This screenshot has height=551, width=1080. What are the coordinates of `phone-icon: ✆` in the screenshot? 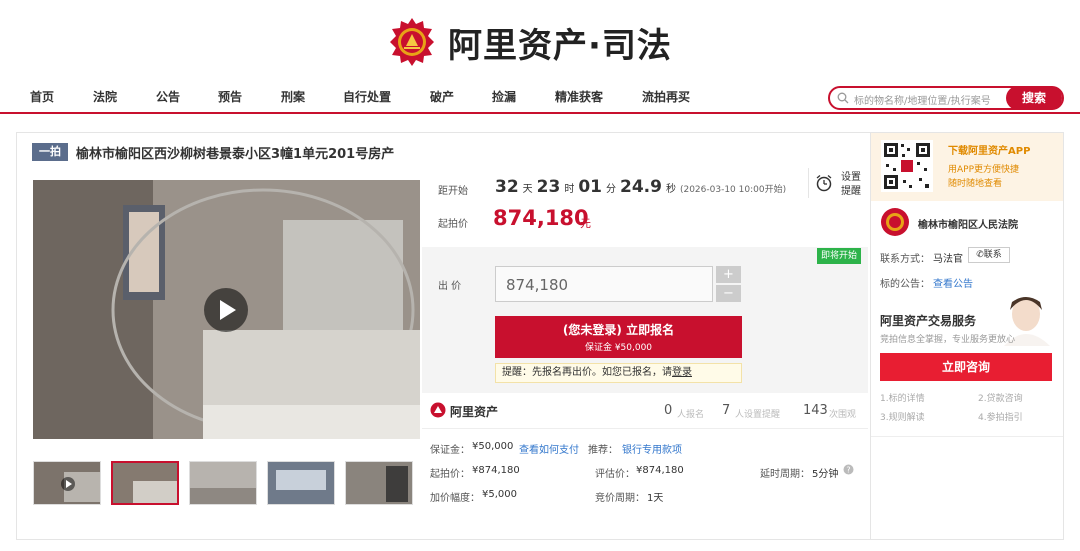 It's located at (980, 255).